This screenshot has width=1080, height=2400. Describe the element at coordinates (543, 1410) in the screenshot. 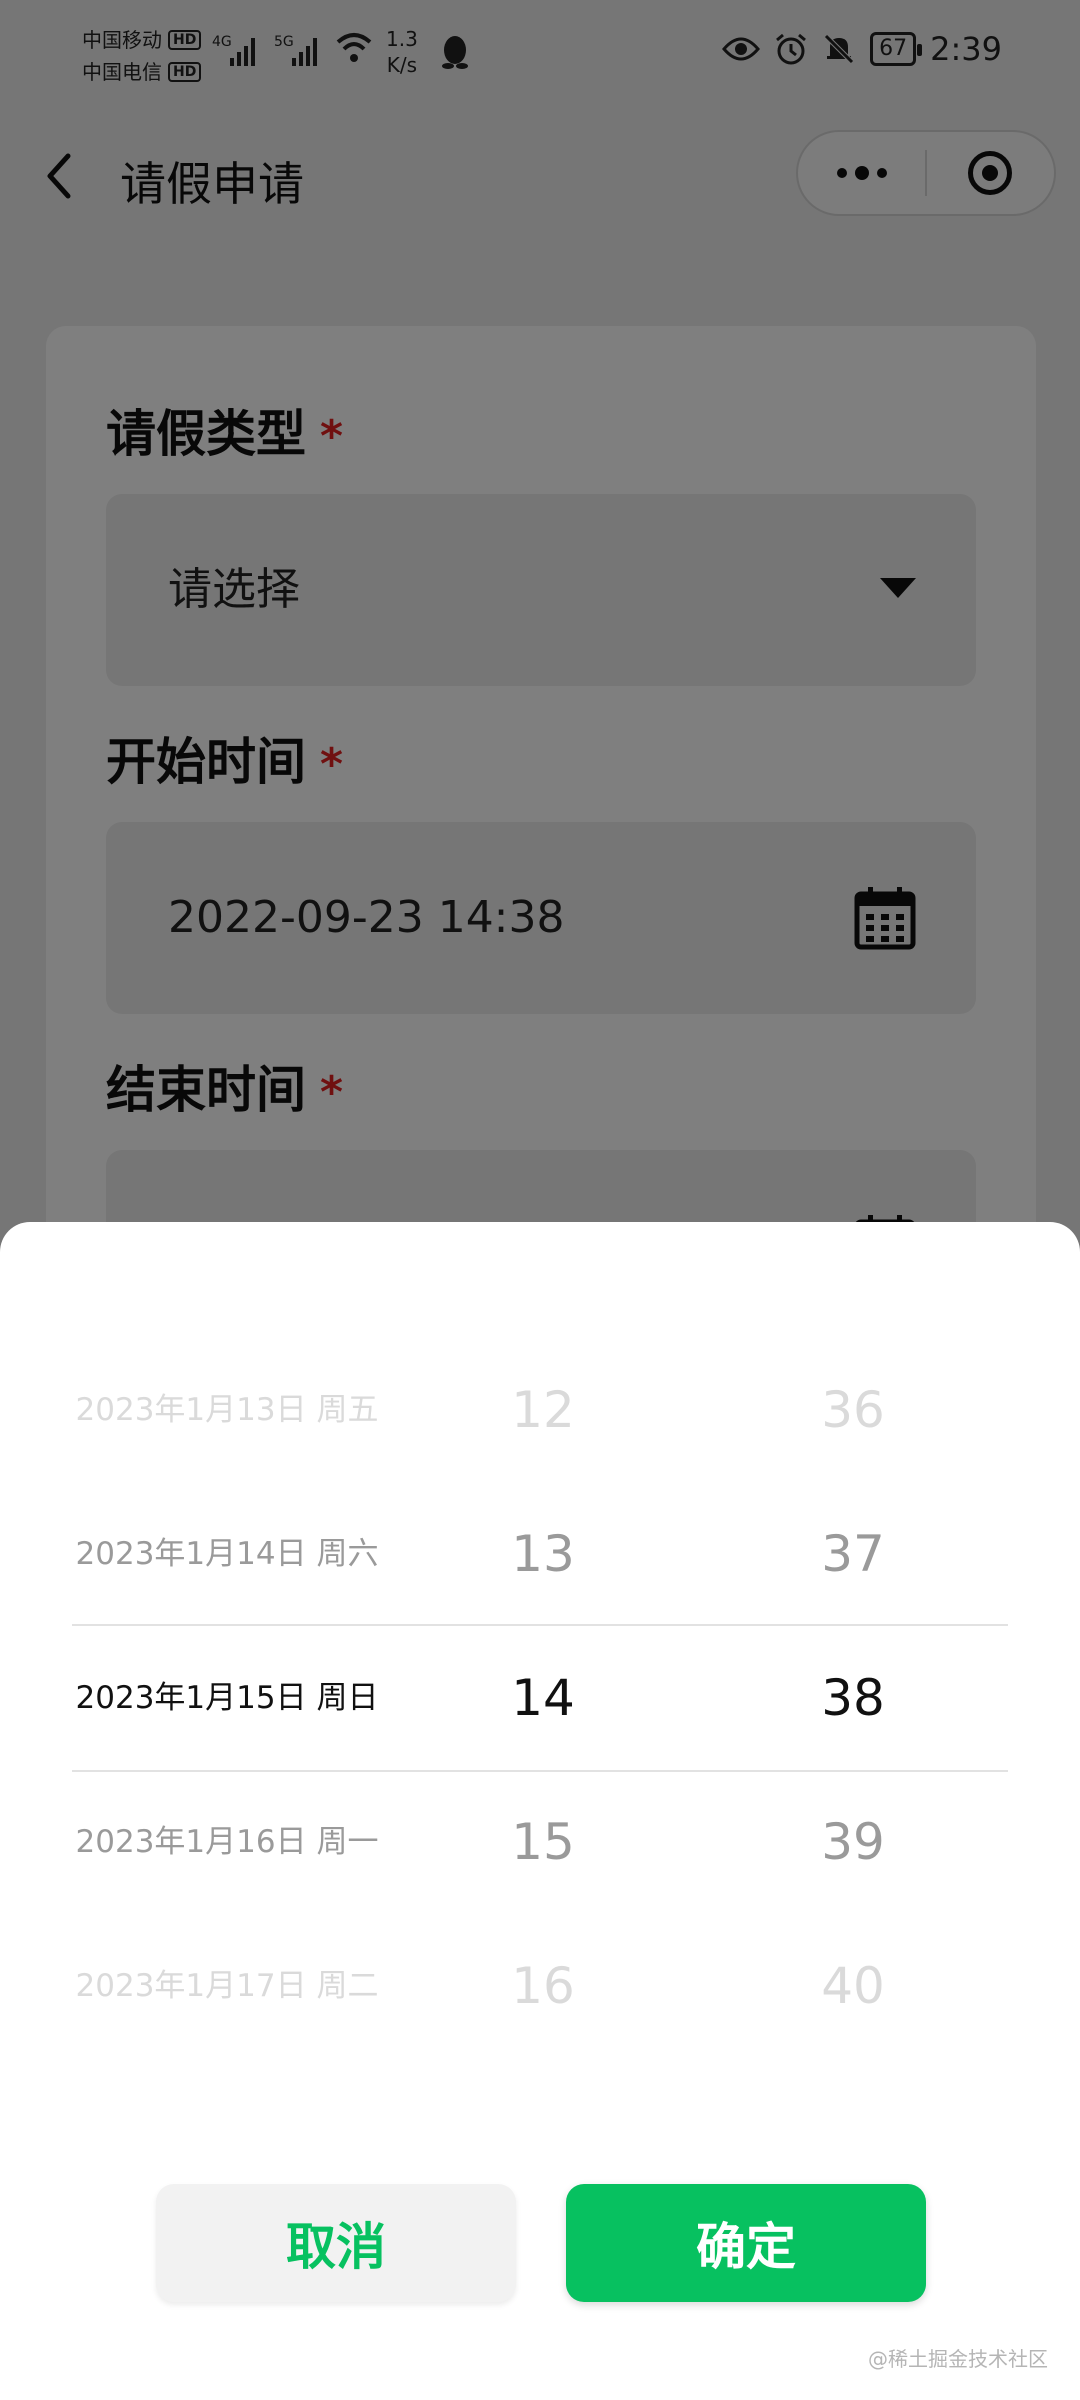

I see `picker-hour: 12` at that location.